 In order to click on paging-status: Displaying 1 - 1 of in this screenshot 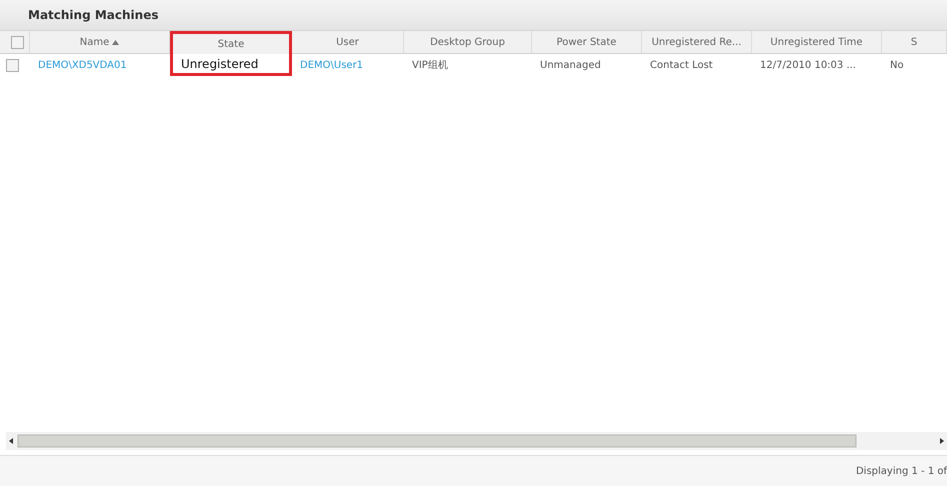, I will do `click(901, 471)`.